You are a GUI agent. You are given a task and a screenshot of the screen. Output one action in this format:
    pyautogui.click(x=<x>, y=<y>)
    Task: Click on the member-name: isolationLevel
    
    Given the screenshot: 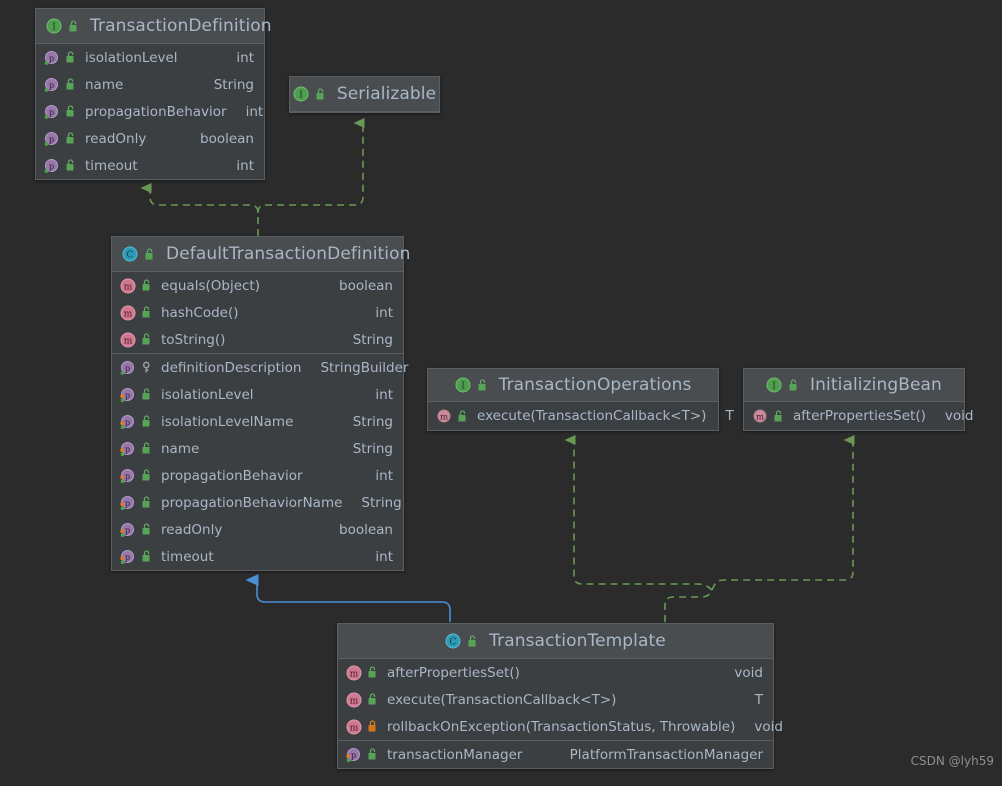 What is the action you would take?
    pyautogui.click(x=207, y=394)
    